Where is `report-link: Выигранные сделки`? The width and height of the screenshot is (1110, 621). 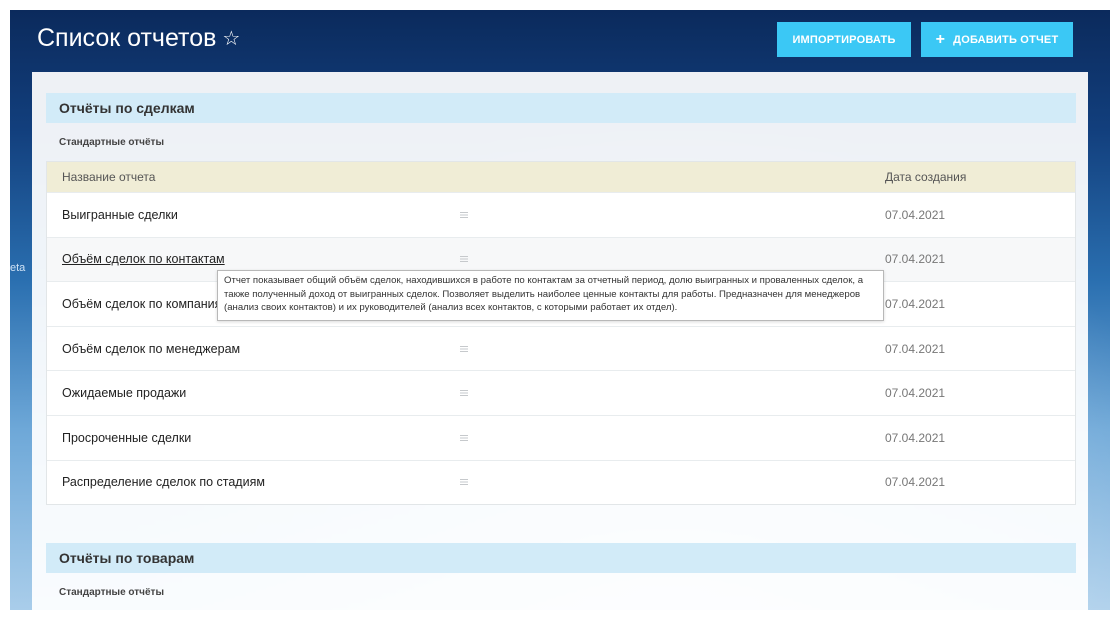
report-link: Выигранные сделки is located at coordinates (120, 215).